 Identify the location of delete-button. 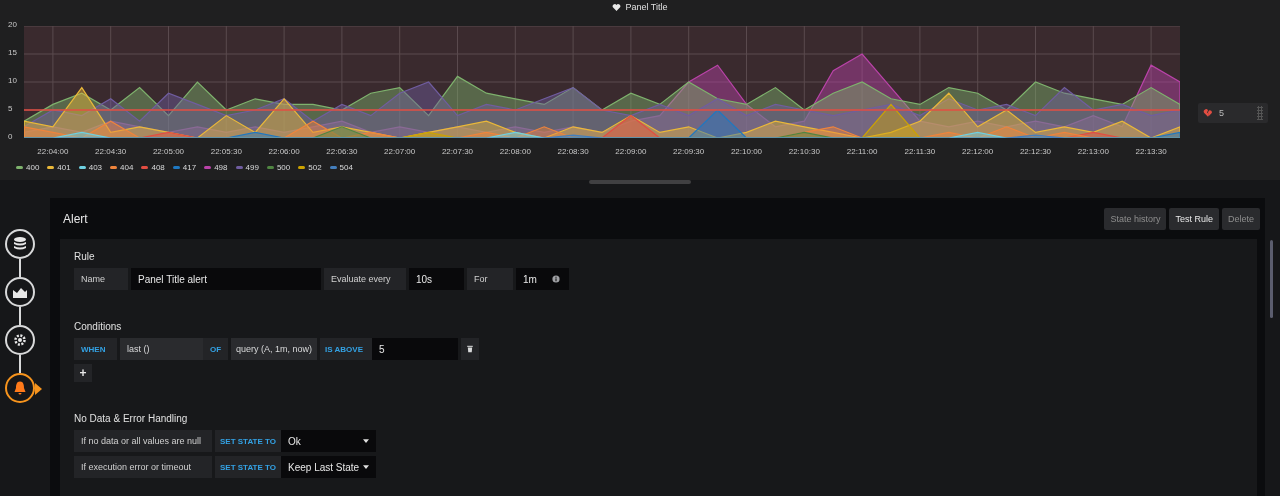
(470, 349).